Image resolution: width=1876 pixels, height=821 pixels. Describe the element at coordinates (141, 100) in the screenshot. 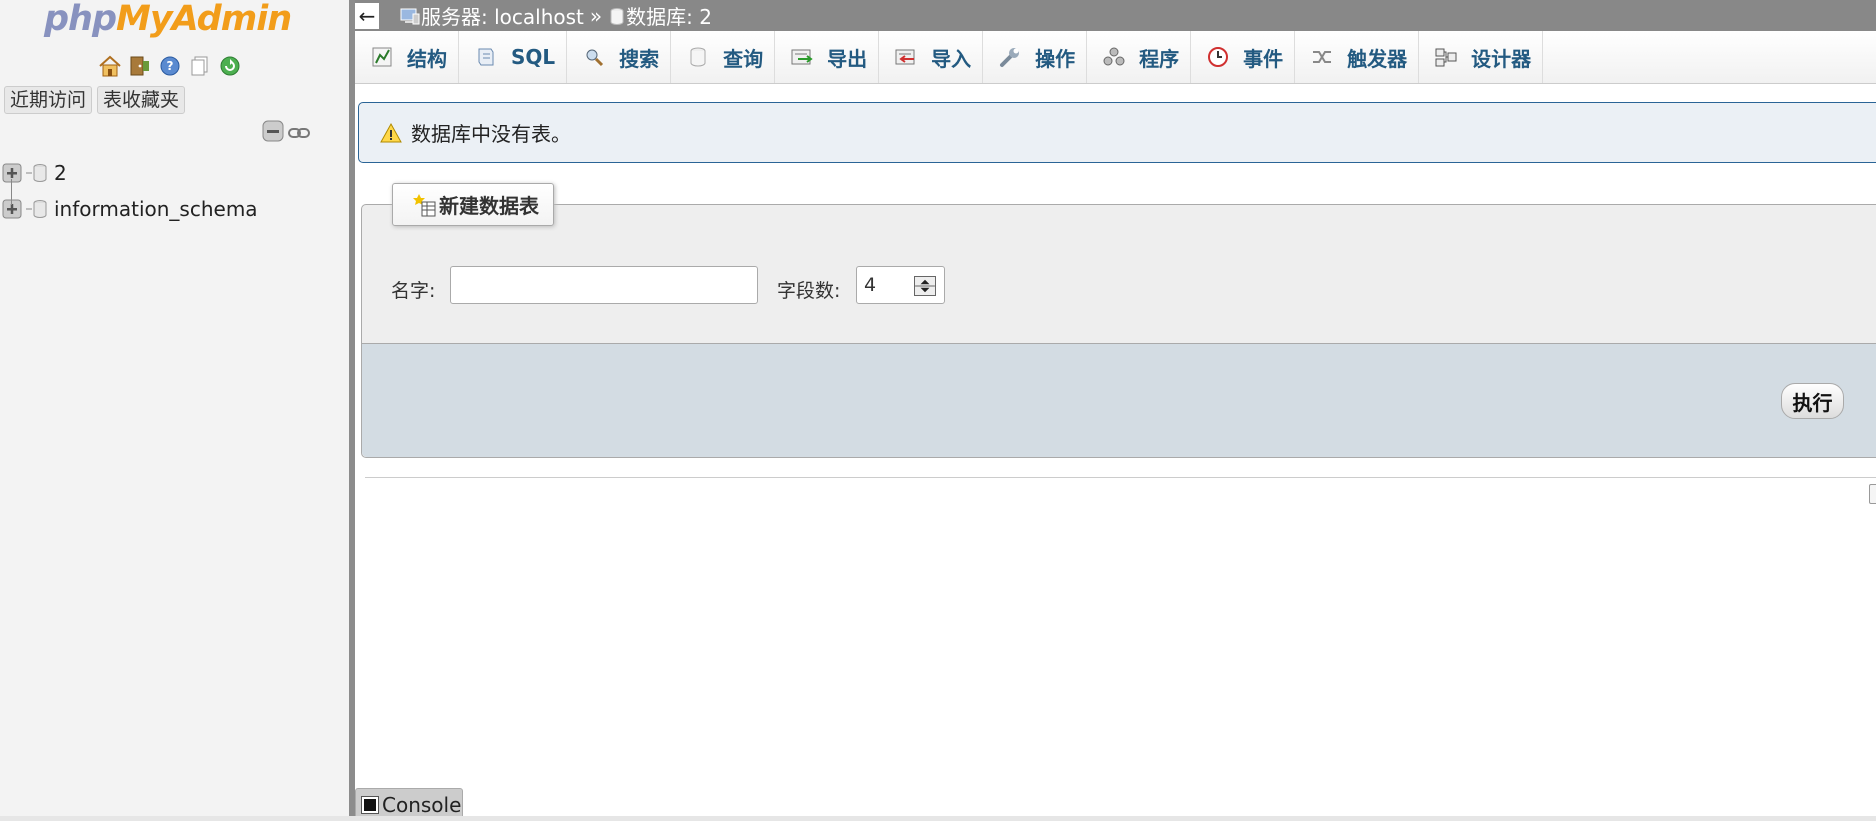

I see `favorite-tables-tab: 表收藏夹` at that location.